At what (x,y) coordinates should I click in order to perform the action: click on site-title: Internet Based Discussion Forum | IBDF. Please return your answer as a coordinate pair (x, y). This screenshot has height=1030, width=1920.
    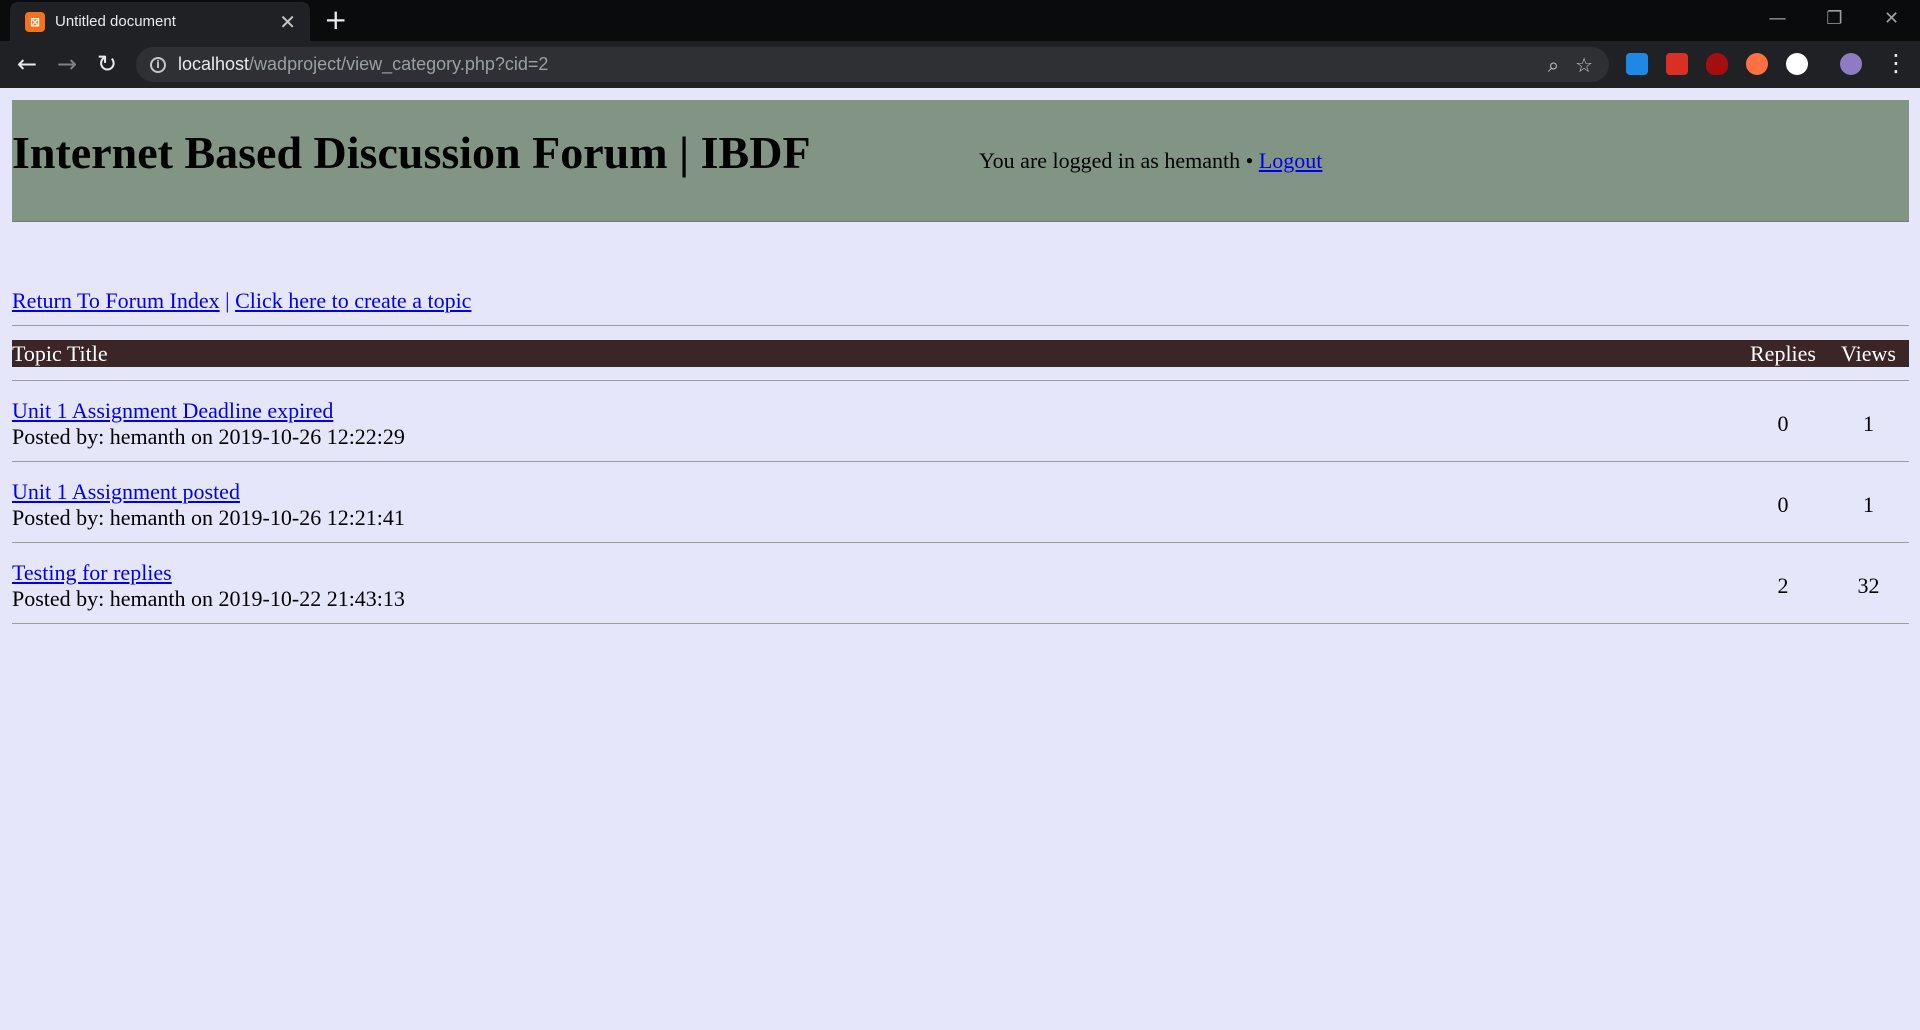
    Looking at the image, I should click on (411, 152).